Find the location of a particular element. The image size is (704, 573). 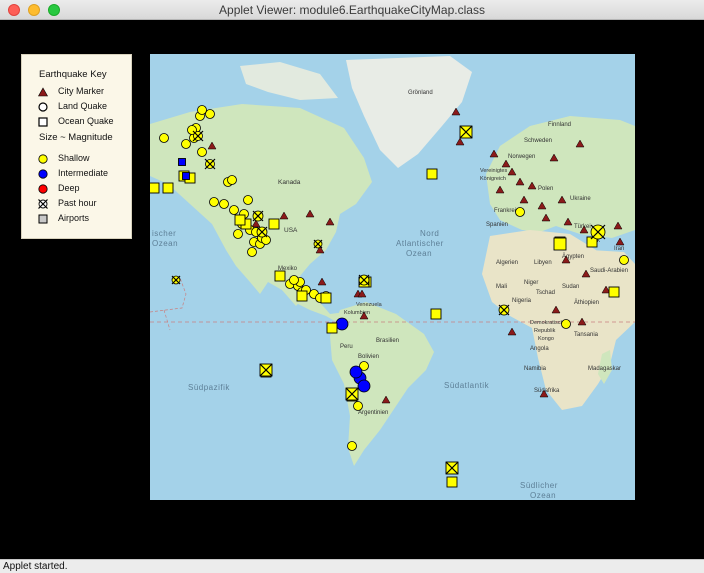

label-nigeria: Nigeria is located at coordinates (522, 301).